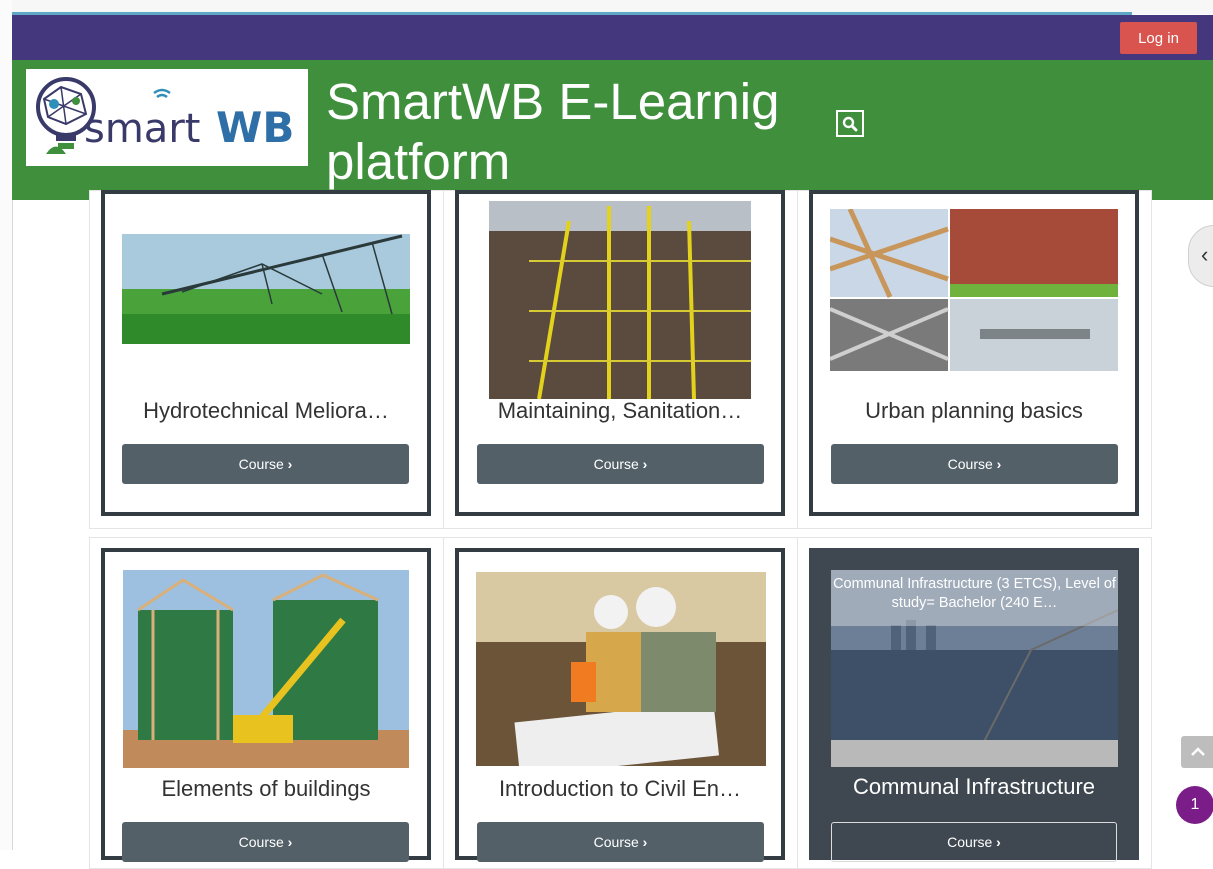  What do you see at coordinates (266, 353) in the screenshot?
I see `course-card-1: Hydrotechnical Meliora… Course ›` at bounding box center [266, 353].